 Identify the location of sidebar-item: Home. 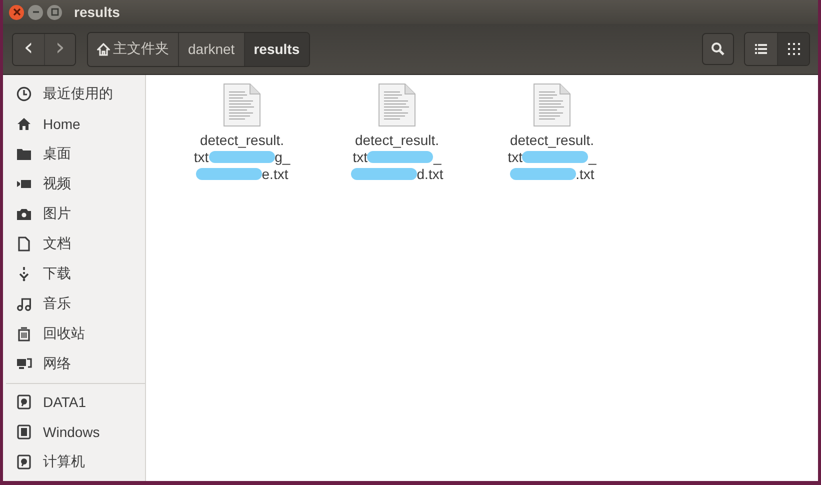
(74, 124).